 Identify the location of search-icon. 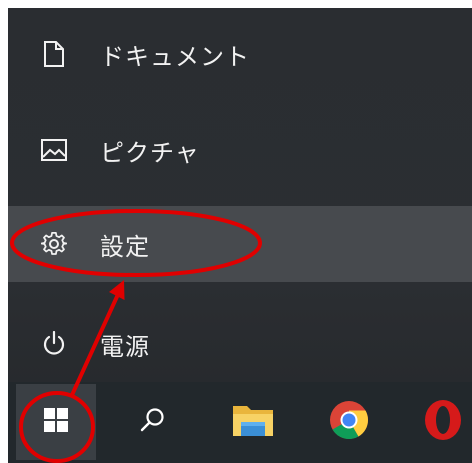
(153, 422).